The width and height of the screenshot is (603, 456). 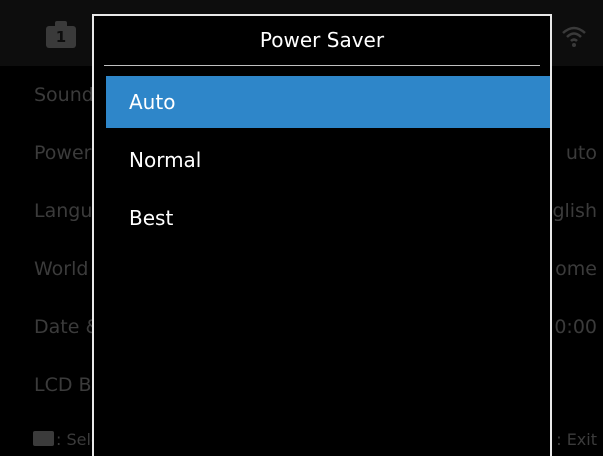 I want to click on menu-row-label: Power, so click(x=63, y=153).